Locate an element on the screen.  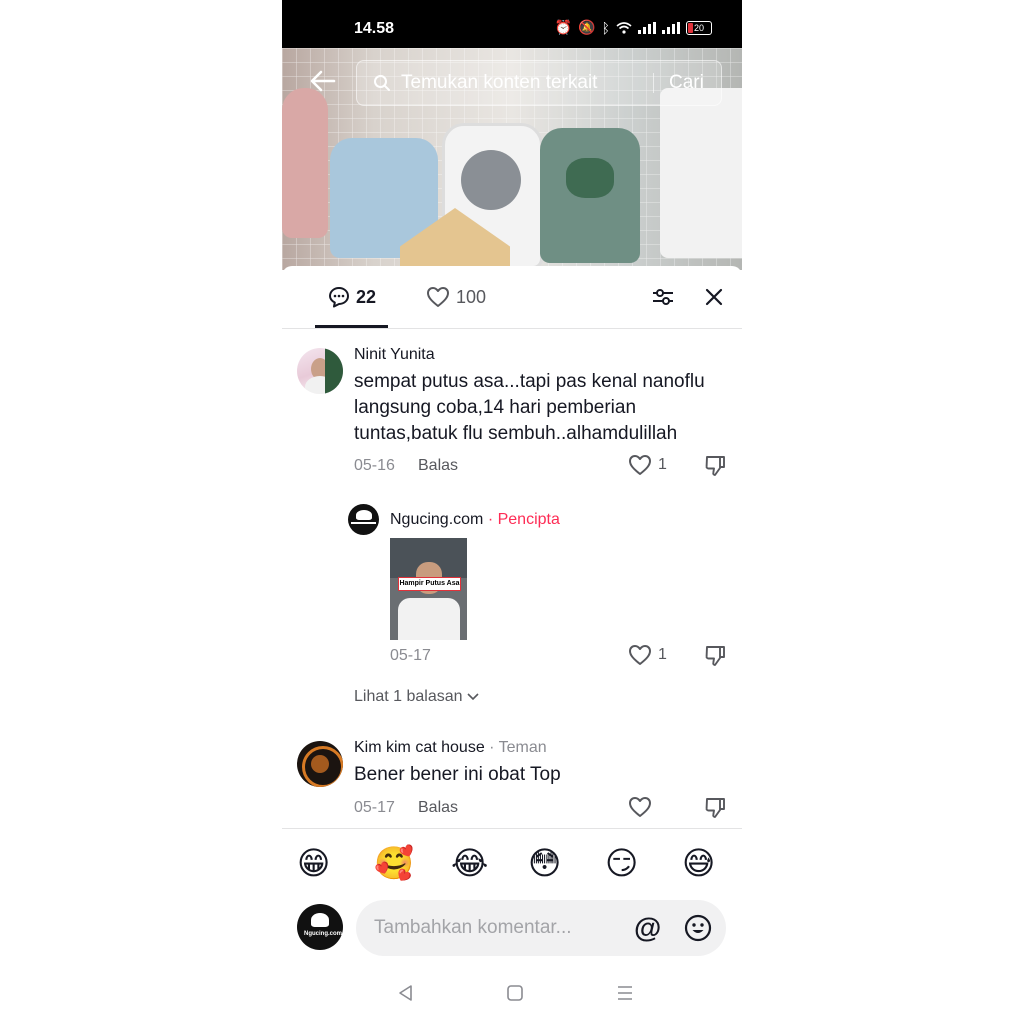
close-icon is located at coordinates (714, 297).